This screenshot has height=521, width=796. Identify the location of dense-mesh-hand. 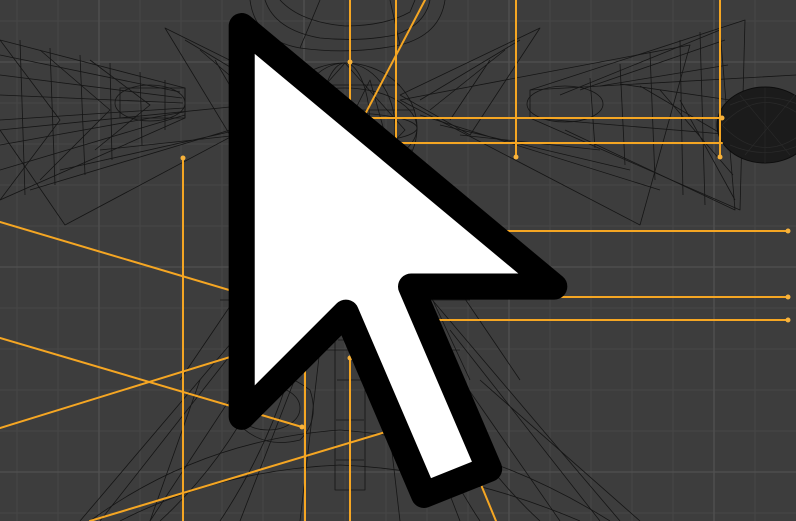
(756, 125).